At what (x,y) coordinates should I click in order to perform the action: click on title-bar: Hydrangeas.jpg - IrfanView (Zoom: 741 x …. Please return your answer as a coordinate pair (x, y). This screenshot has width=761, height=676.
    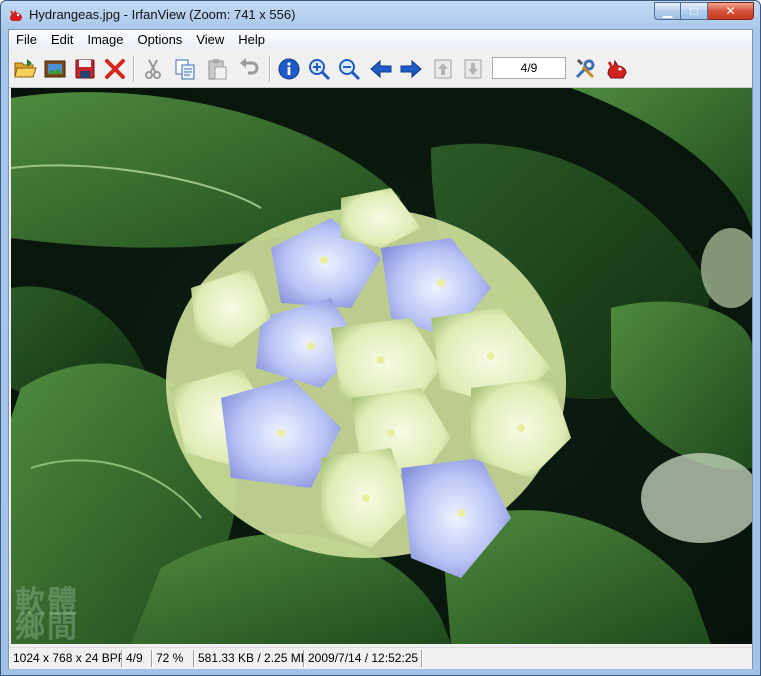
    Looking at the image, I should click on (380, 15).